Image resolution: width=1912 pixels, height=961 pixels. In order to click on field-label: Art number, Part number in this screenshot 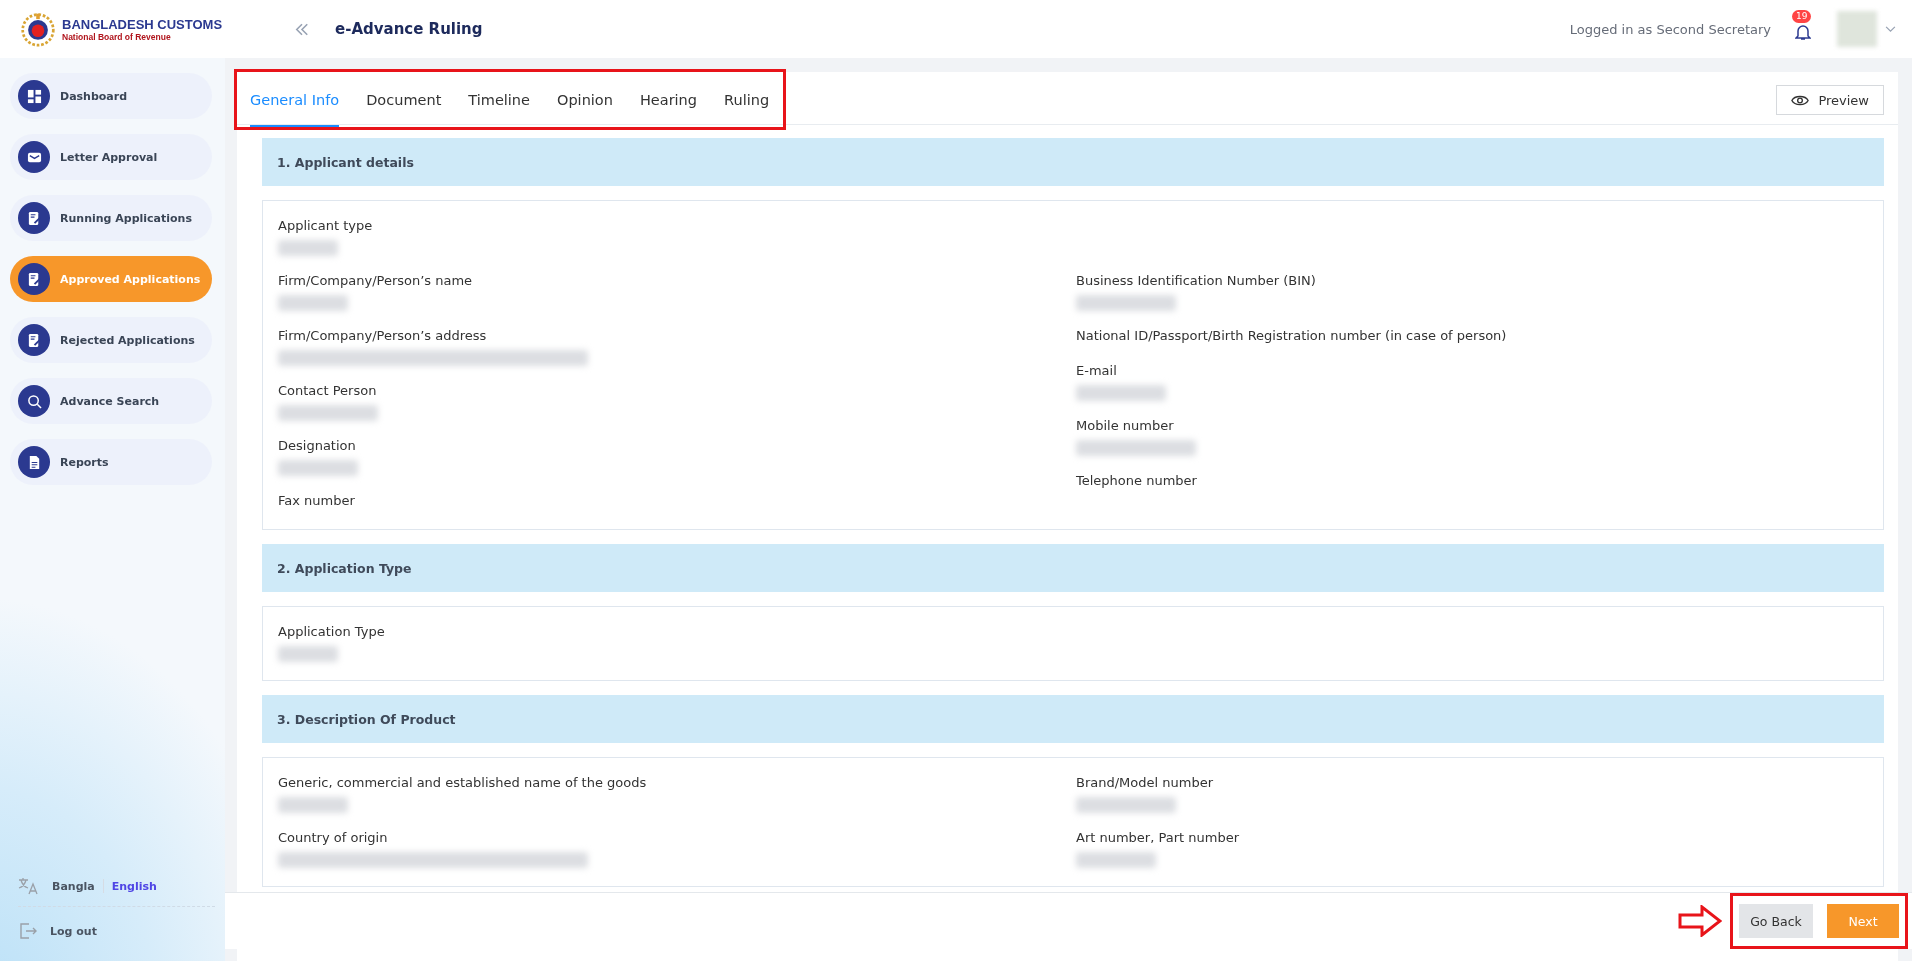, I will do `click(1158, 838)`.